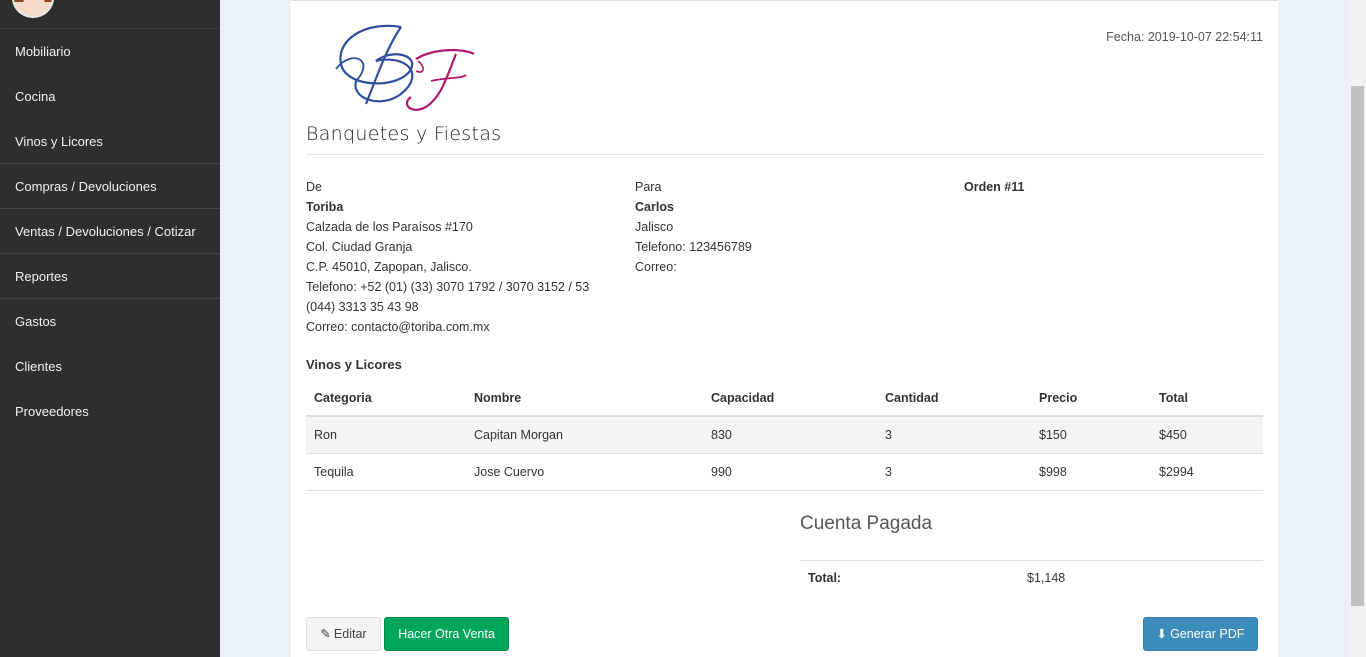 This screenshot has width=1366, height=657. What do you see at coordinates (790, 399) in the screenshot?
I see `column-header: Capacidad` at bounding box center [790, 399].